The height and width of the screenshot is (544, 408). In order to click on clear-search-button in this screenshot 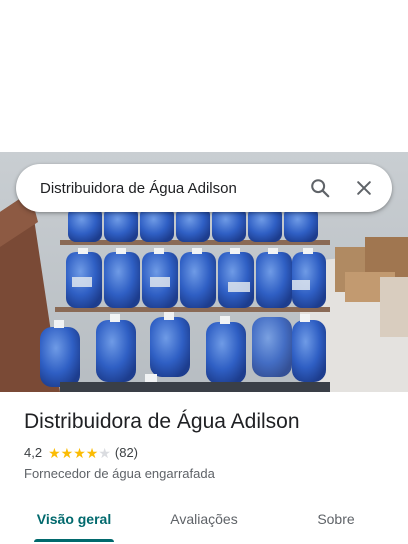, I will do `click(364, 188)`.